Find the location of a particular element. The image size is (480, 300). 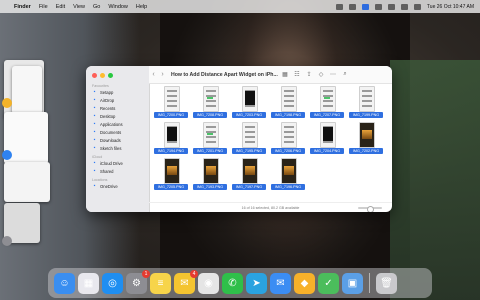

search-icon is located at coordinates (404, 6).